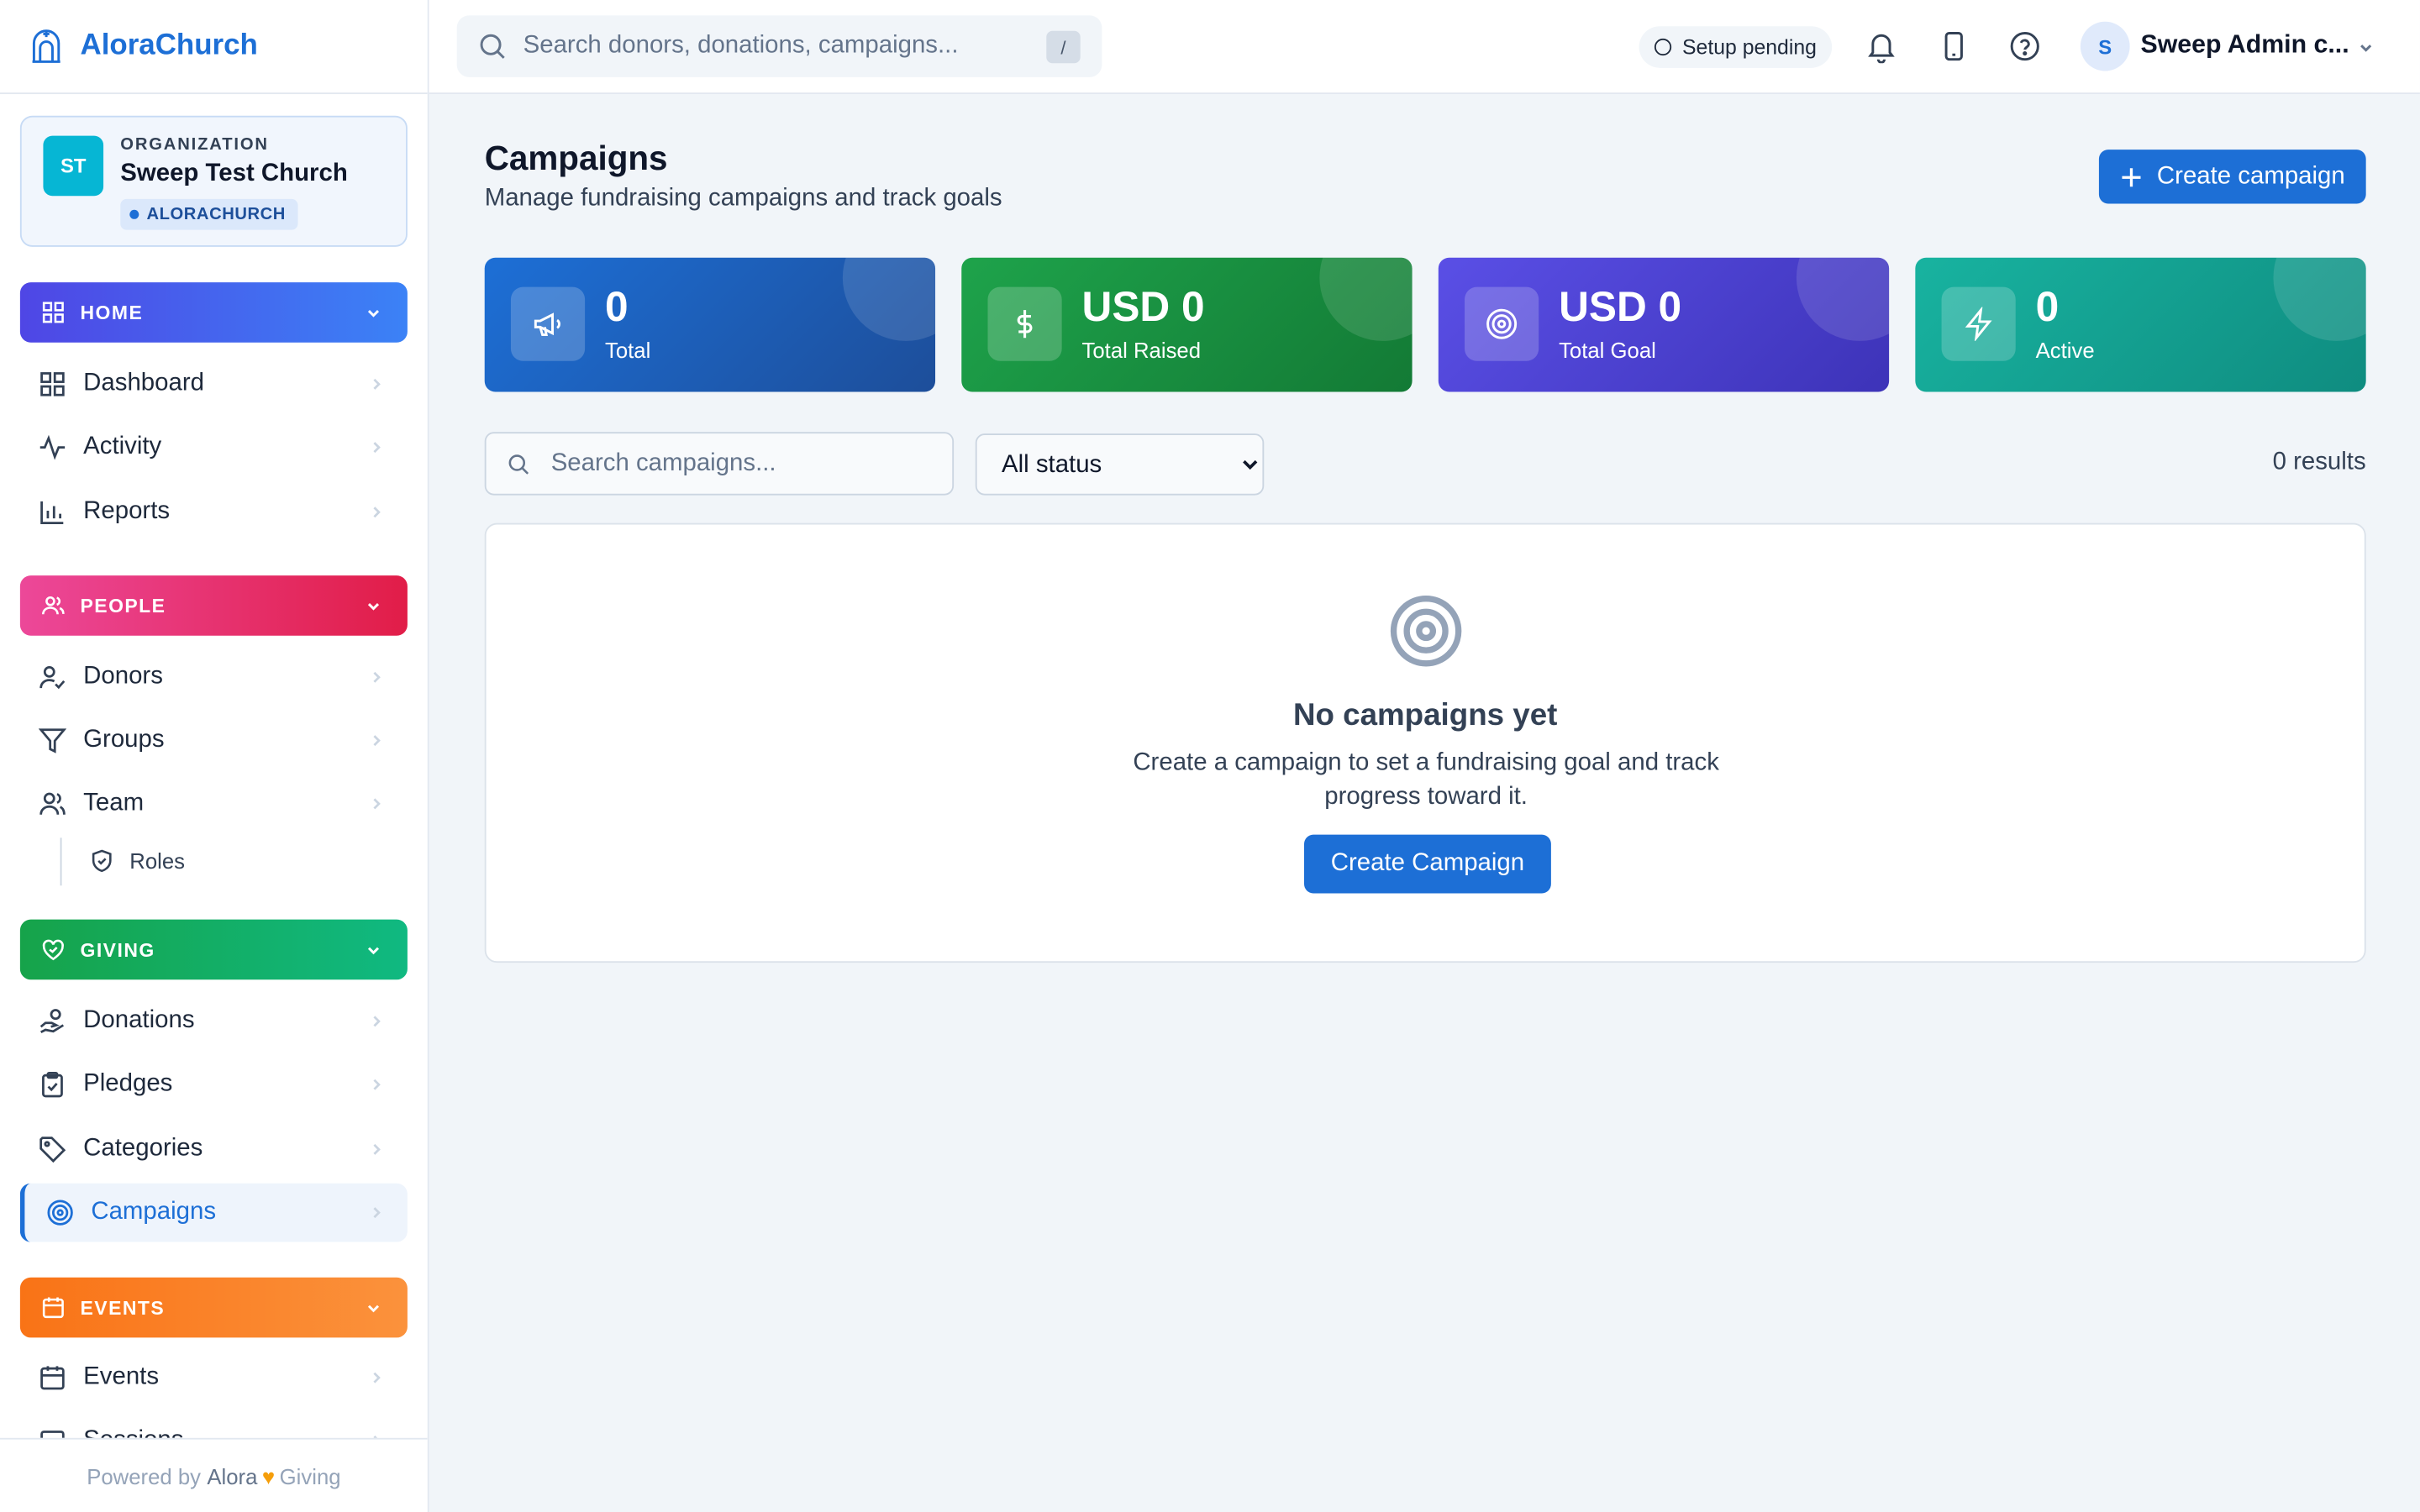 The image size is (2420, 1512). Describe the element at coordinates (214, 512) in the screenshot. I see `sidebar-item-reports: Reports` at that location.